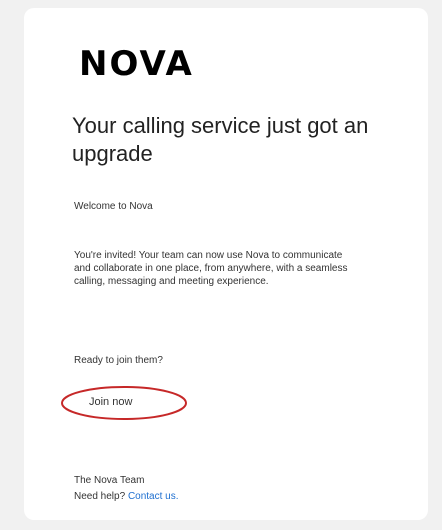  Describe the element at coordinates (109, 480) in the screenshot. I see `signature: The Nova Team` at that location.